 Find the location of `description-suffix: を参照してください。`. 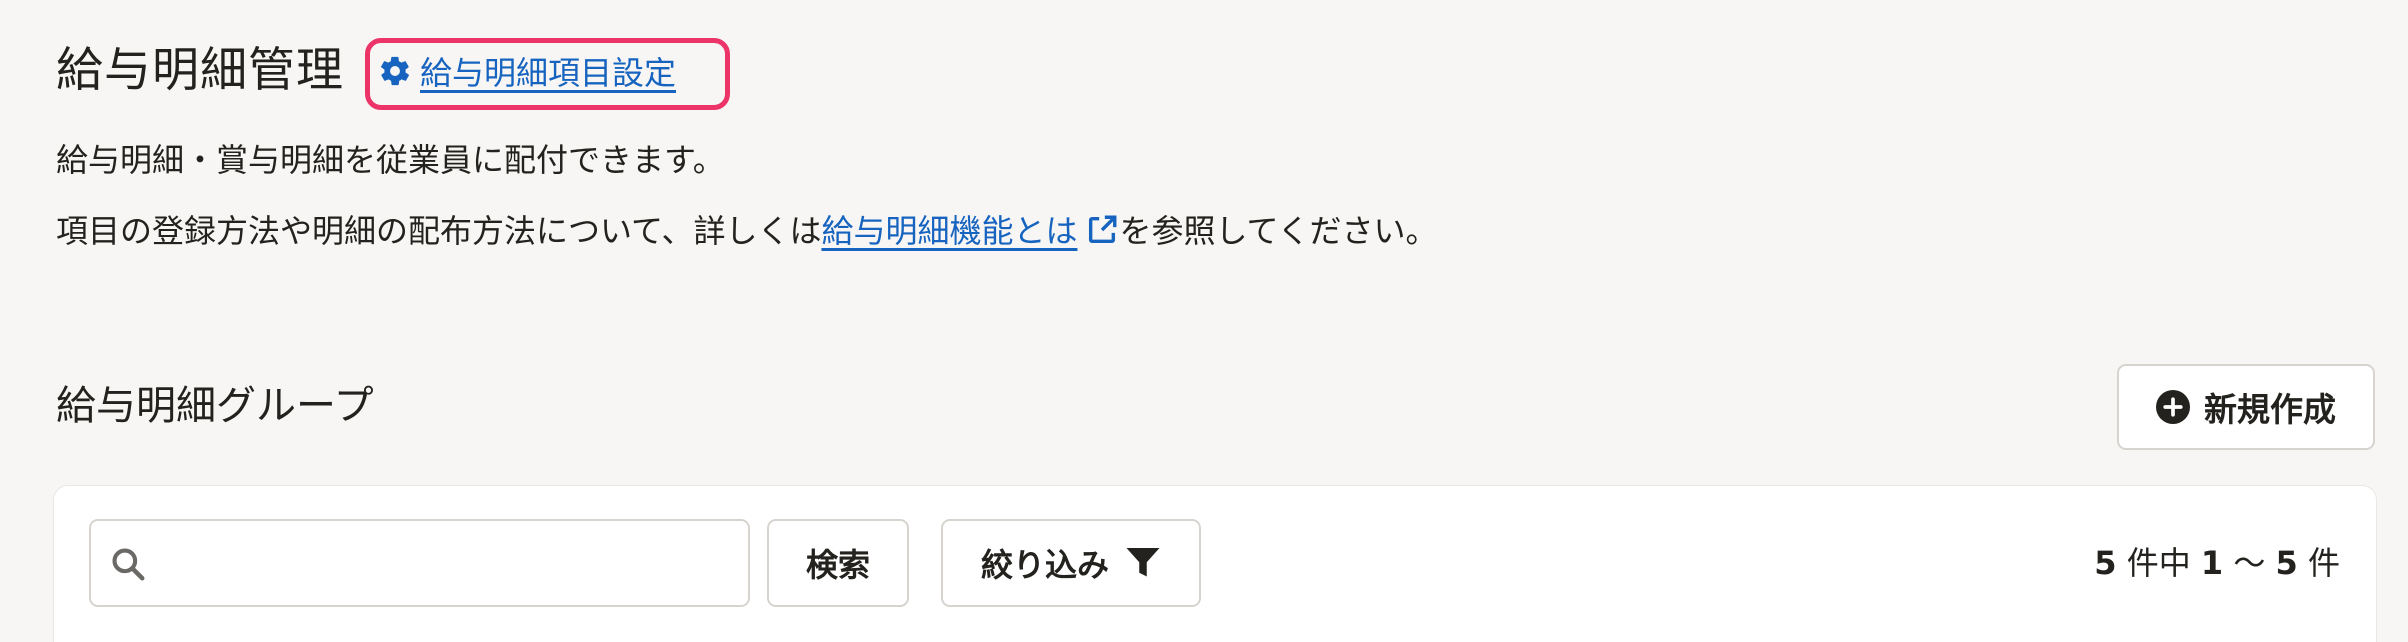

description-suffix: を参照してください。 is located at coordinates (1278, 231).